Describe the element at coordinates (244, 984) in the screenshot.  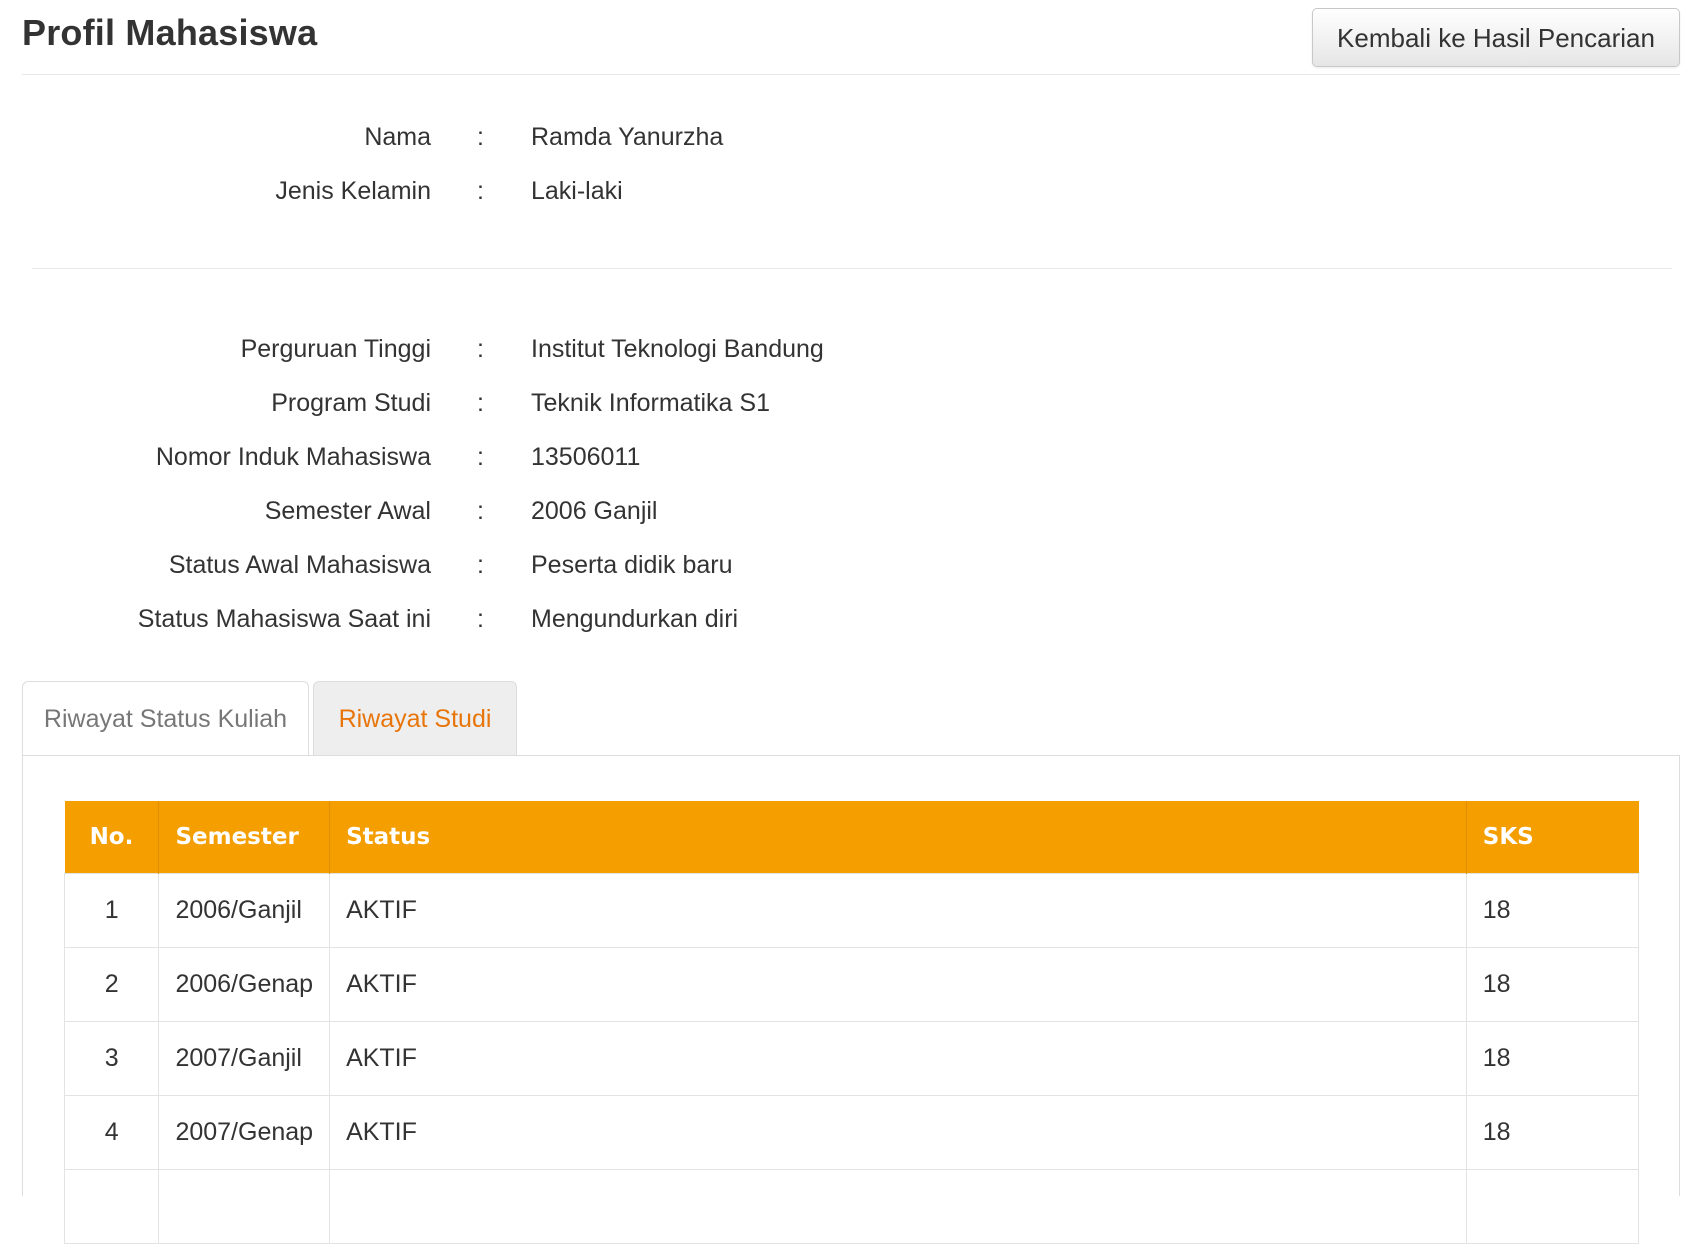
I see `cell-semester: 2006/Genap` at that location.